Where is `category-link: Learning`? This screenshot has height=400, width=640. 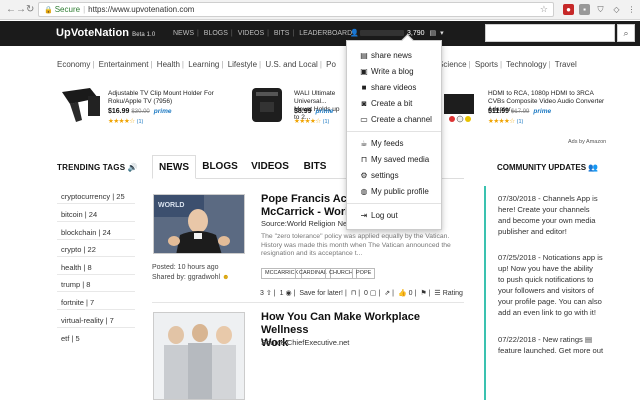
category-link: Learning is located at coordinates (203, 64).